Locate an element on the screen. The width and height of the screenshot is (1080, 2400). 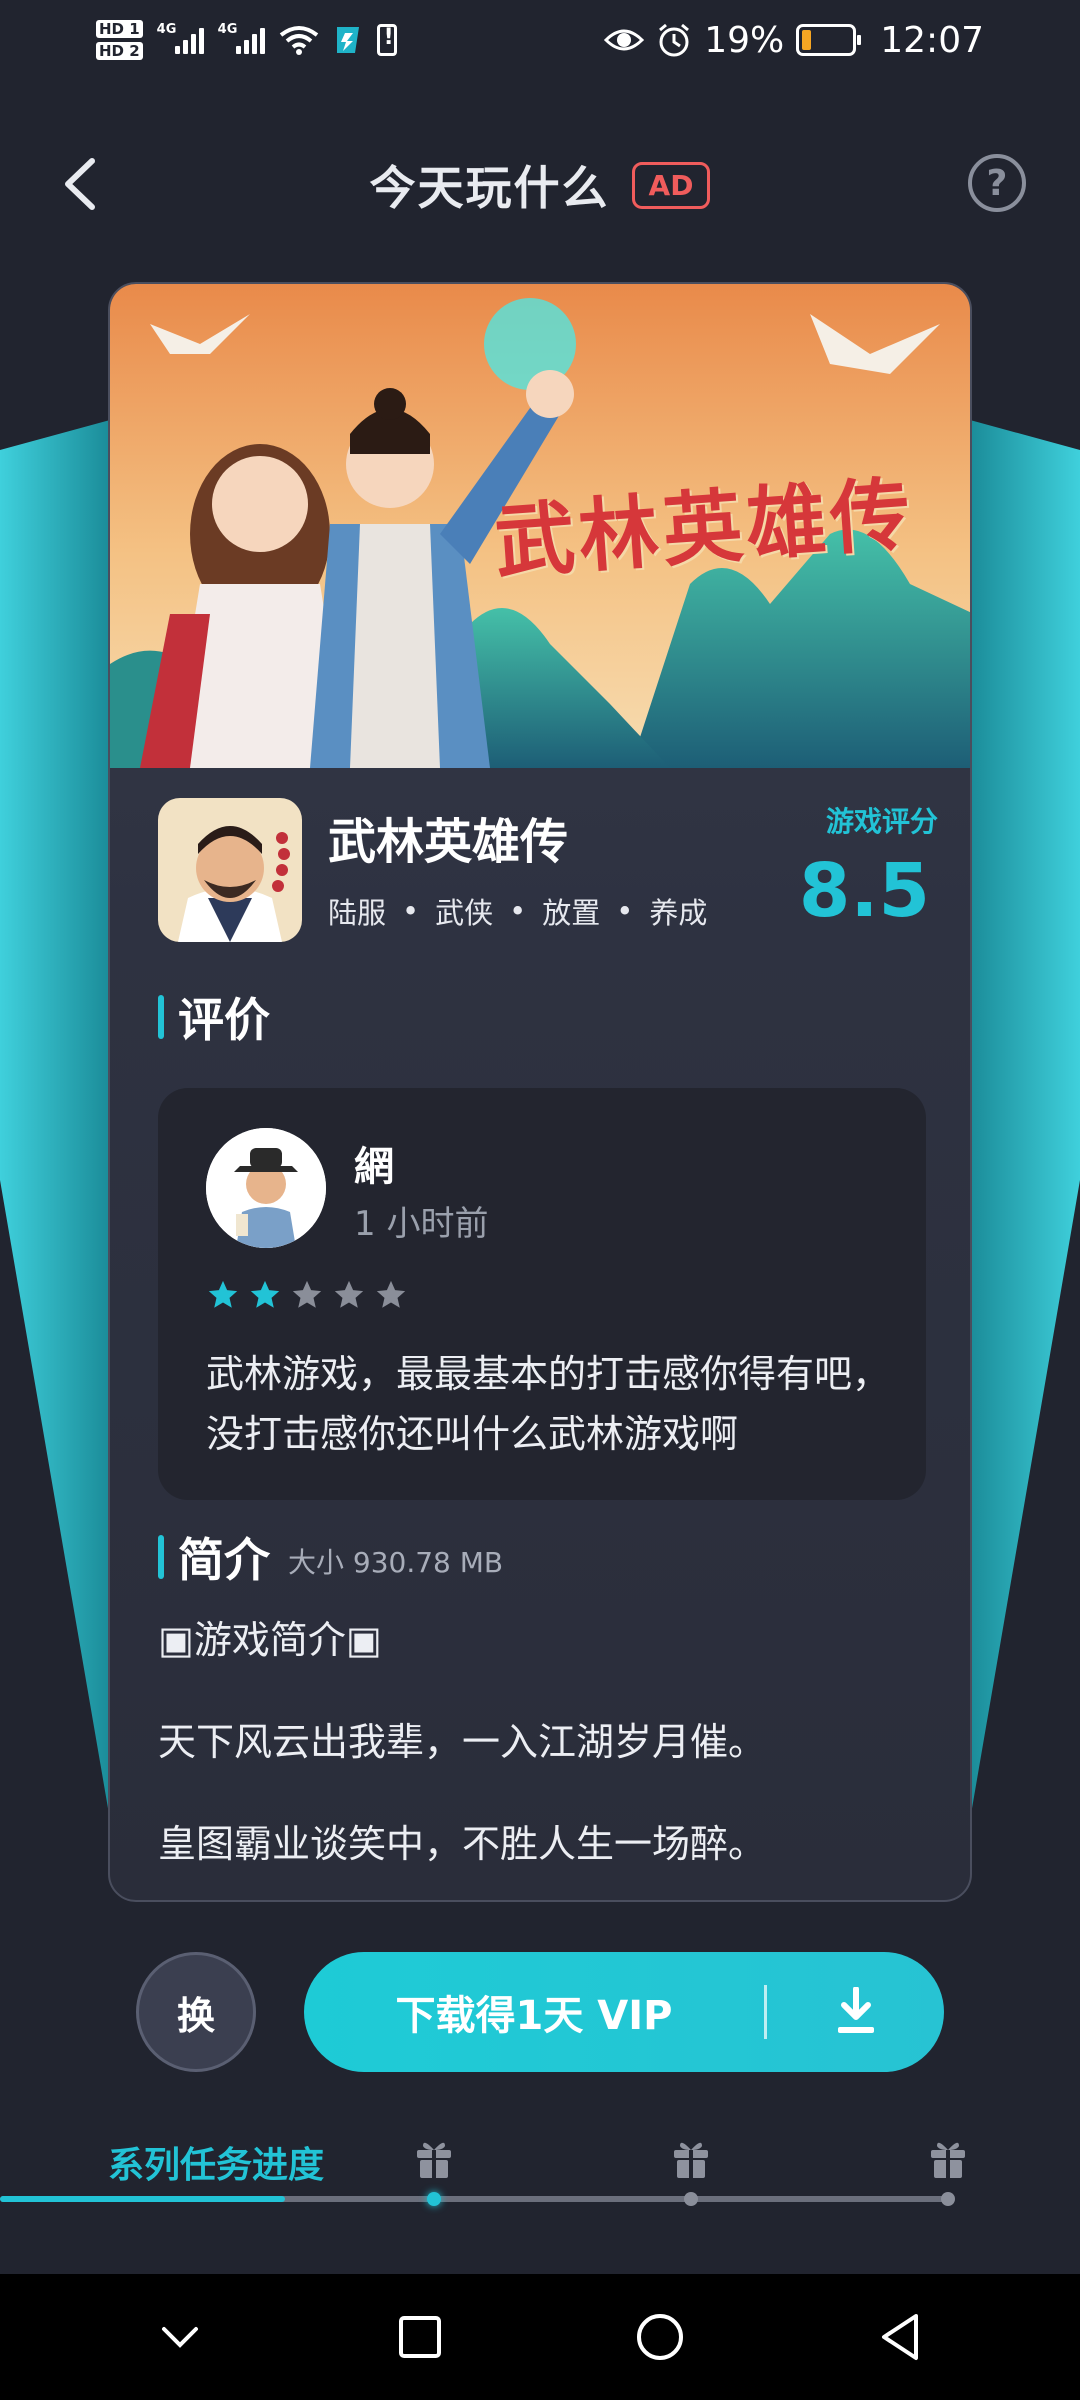
triangle-back-icon is located at coordinates (900, 2337).